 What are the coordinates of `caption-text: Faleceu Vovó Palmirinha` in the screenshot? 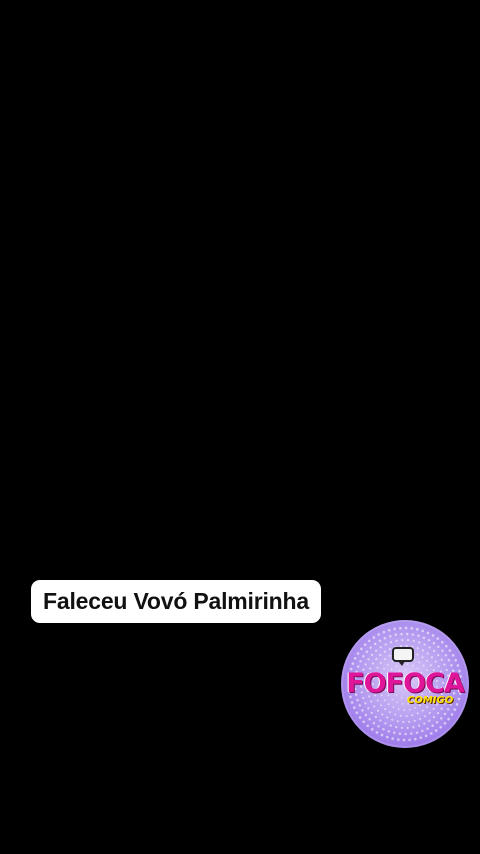 It's located at (176, 601).